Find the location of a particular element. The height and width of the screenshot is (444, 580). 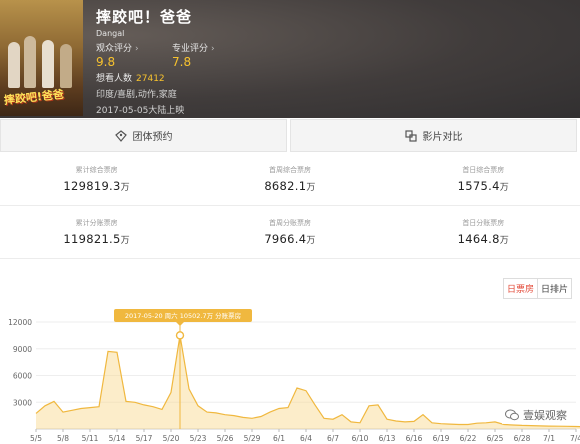

stat-value: 129819.3万 is located at coordinates (96, 186).